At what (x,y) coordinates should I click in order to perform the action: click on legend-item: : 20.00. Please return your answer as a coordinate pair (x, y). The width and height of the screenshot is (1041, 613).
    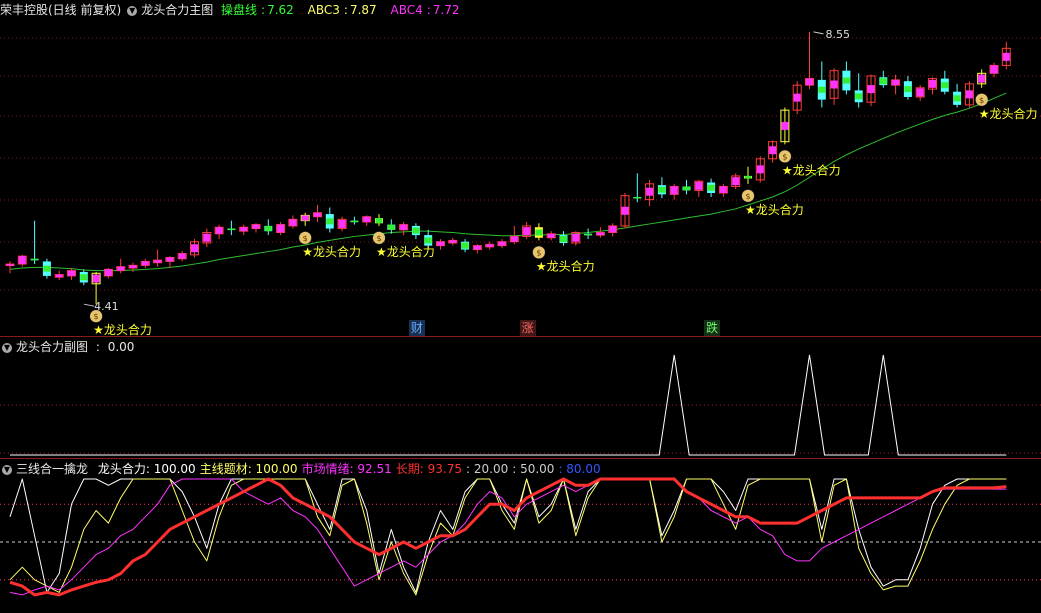
    Looking at the image, I should click on (487, 469).